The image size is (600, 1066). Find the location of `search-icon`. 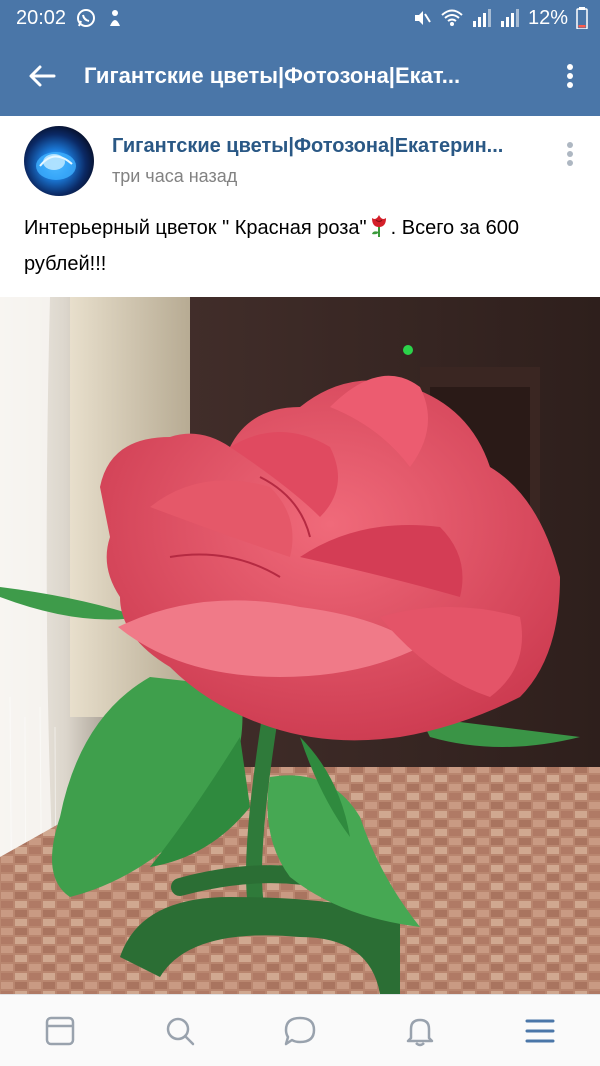

search-icon is located at coordinates (180, 1031).